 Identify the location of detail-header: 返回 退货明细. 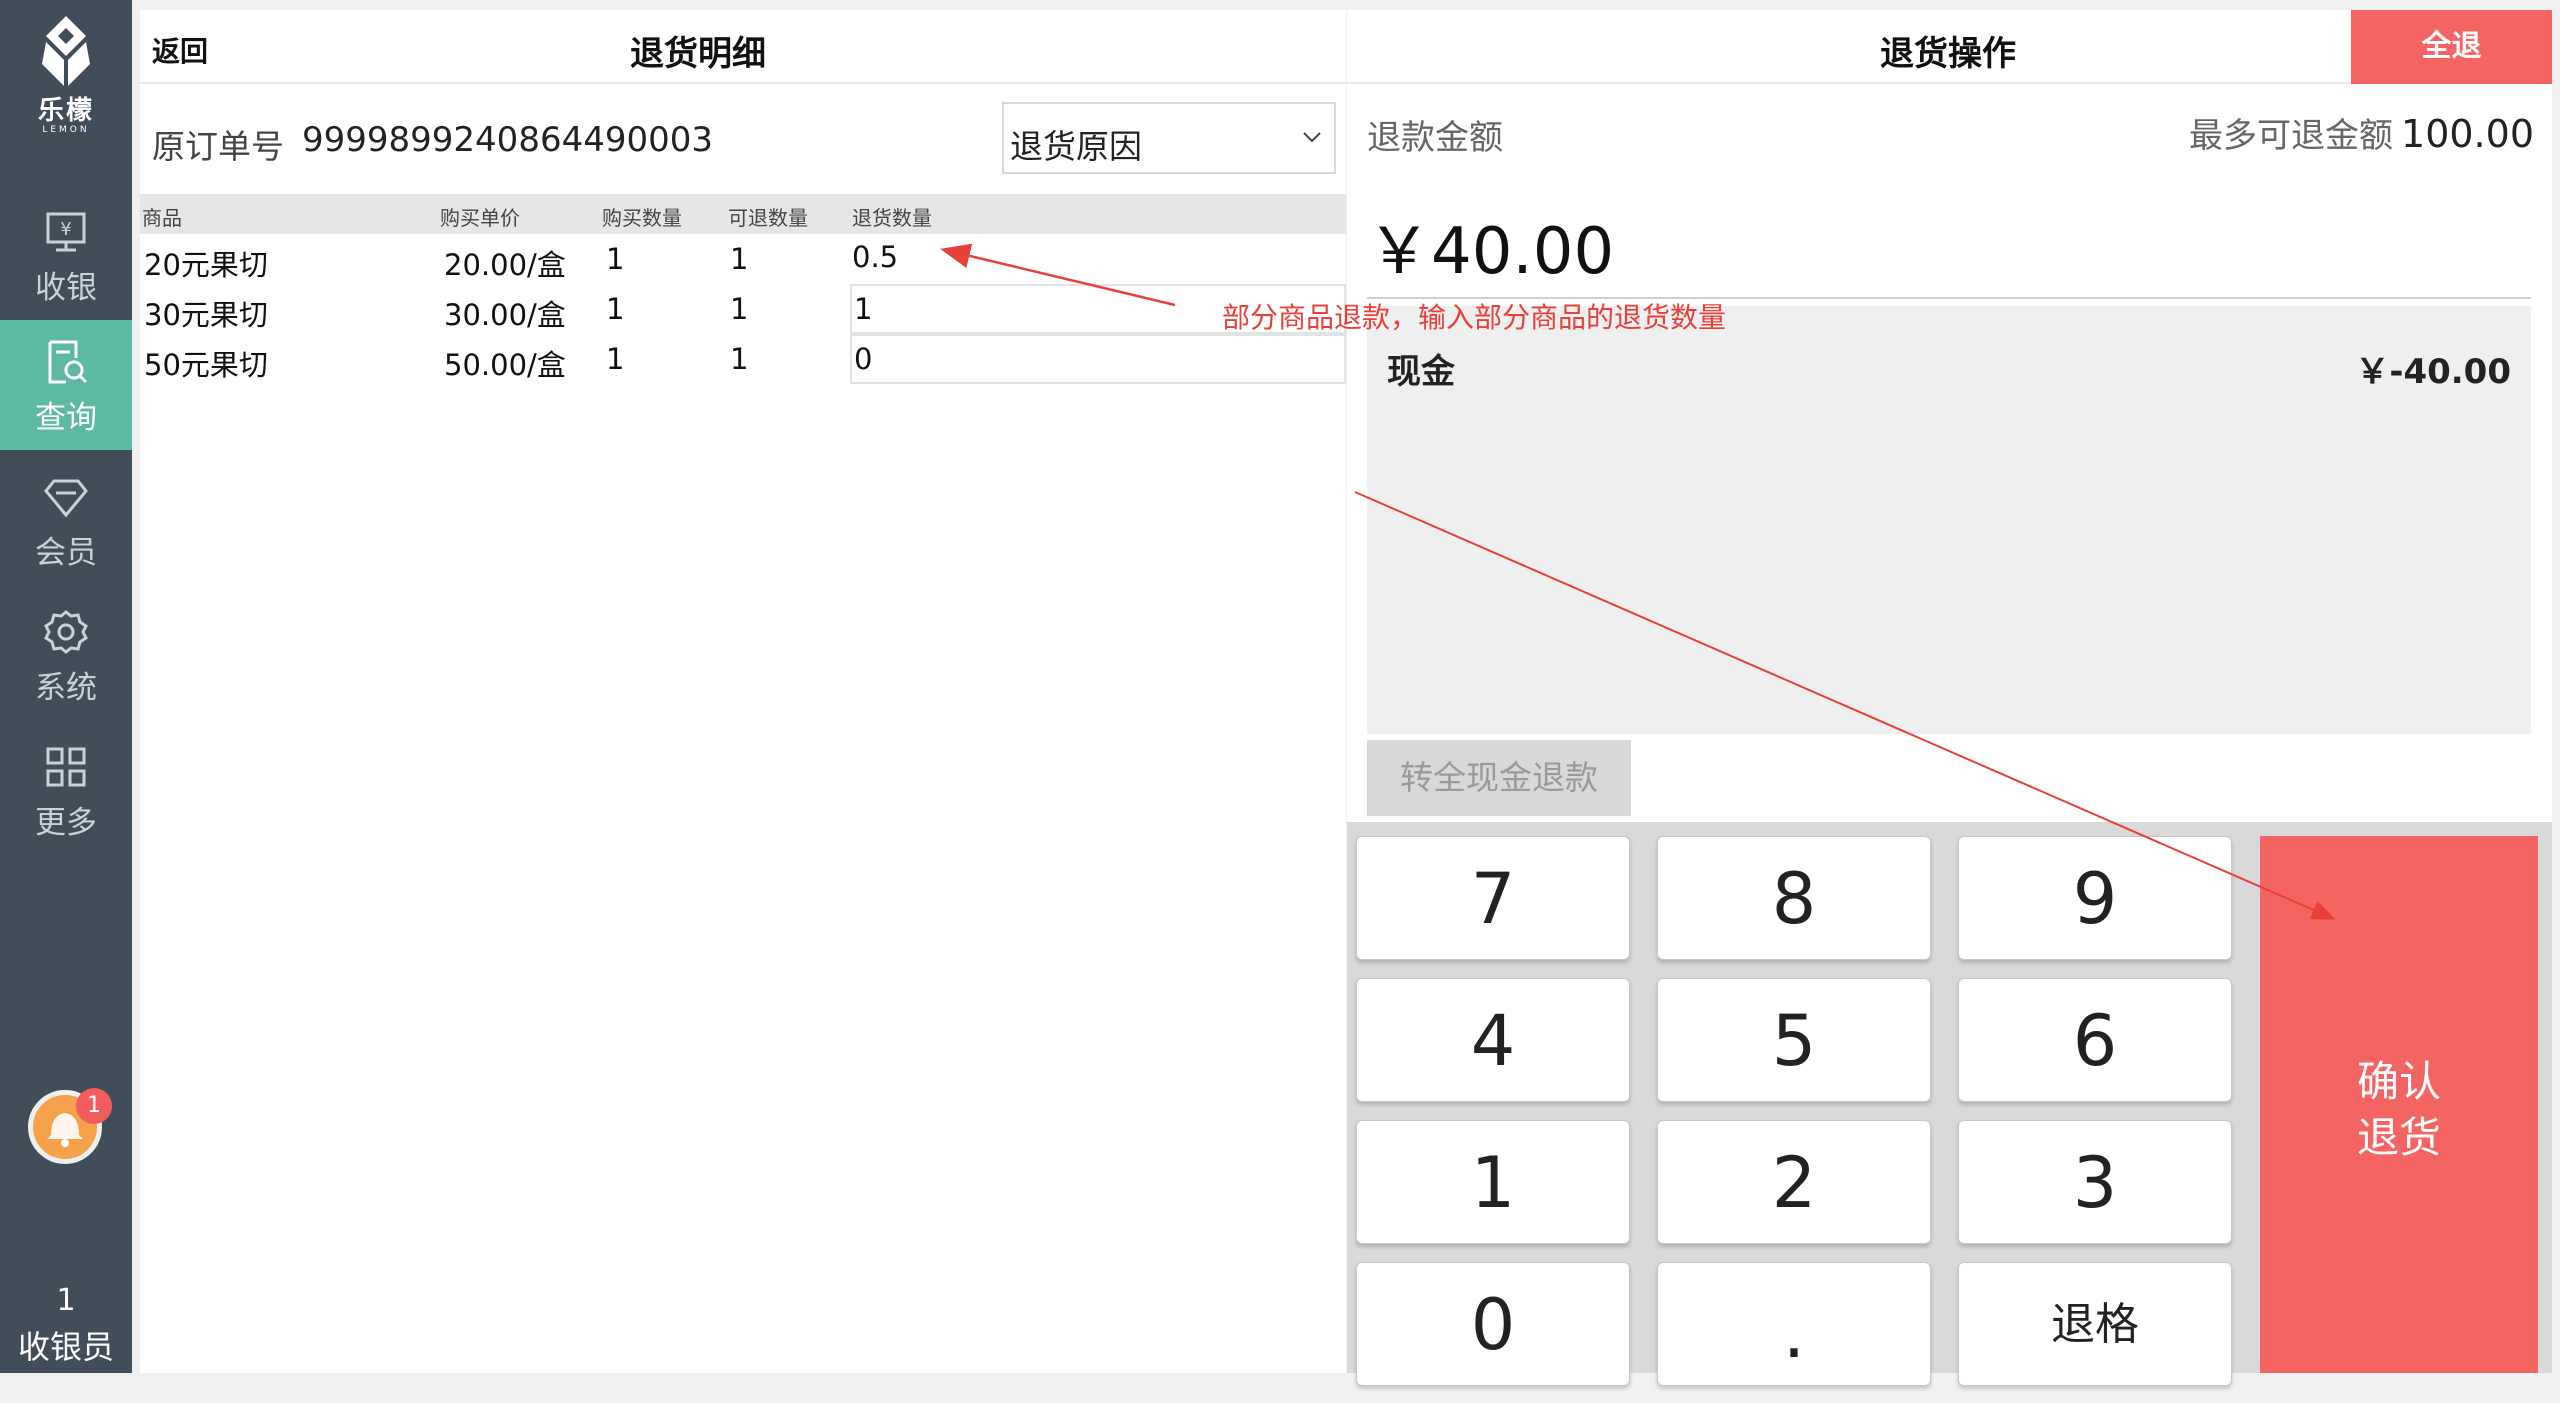
(743, 47).